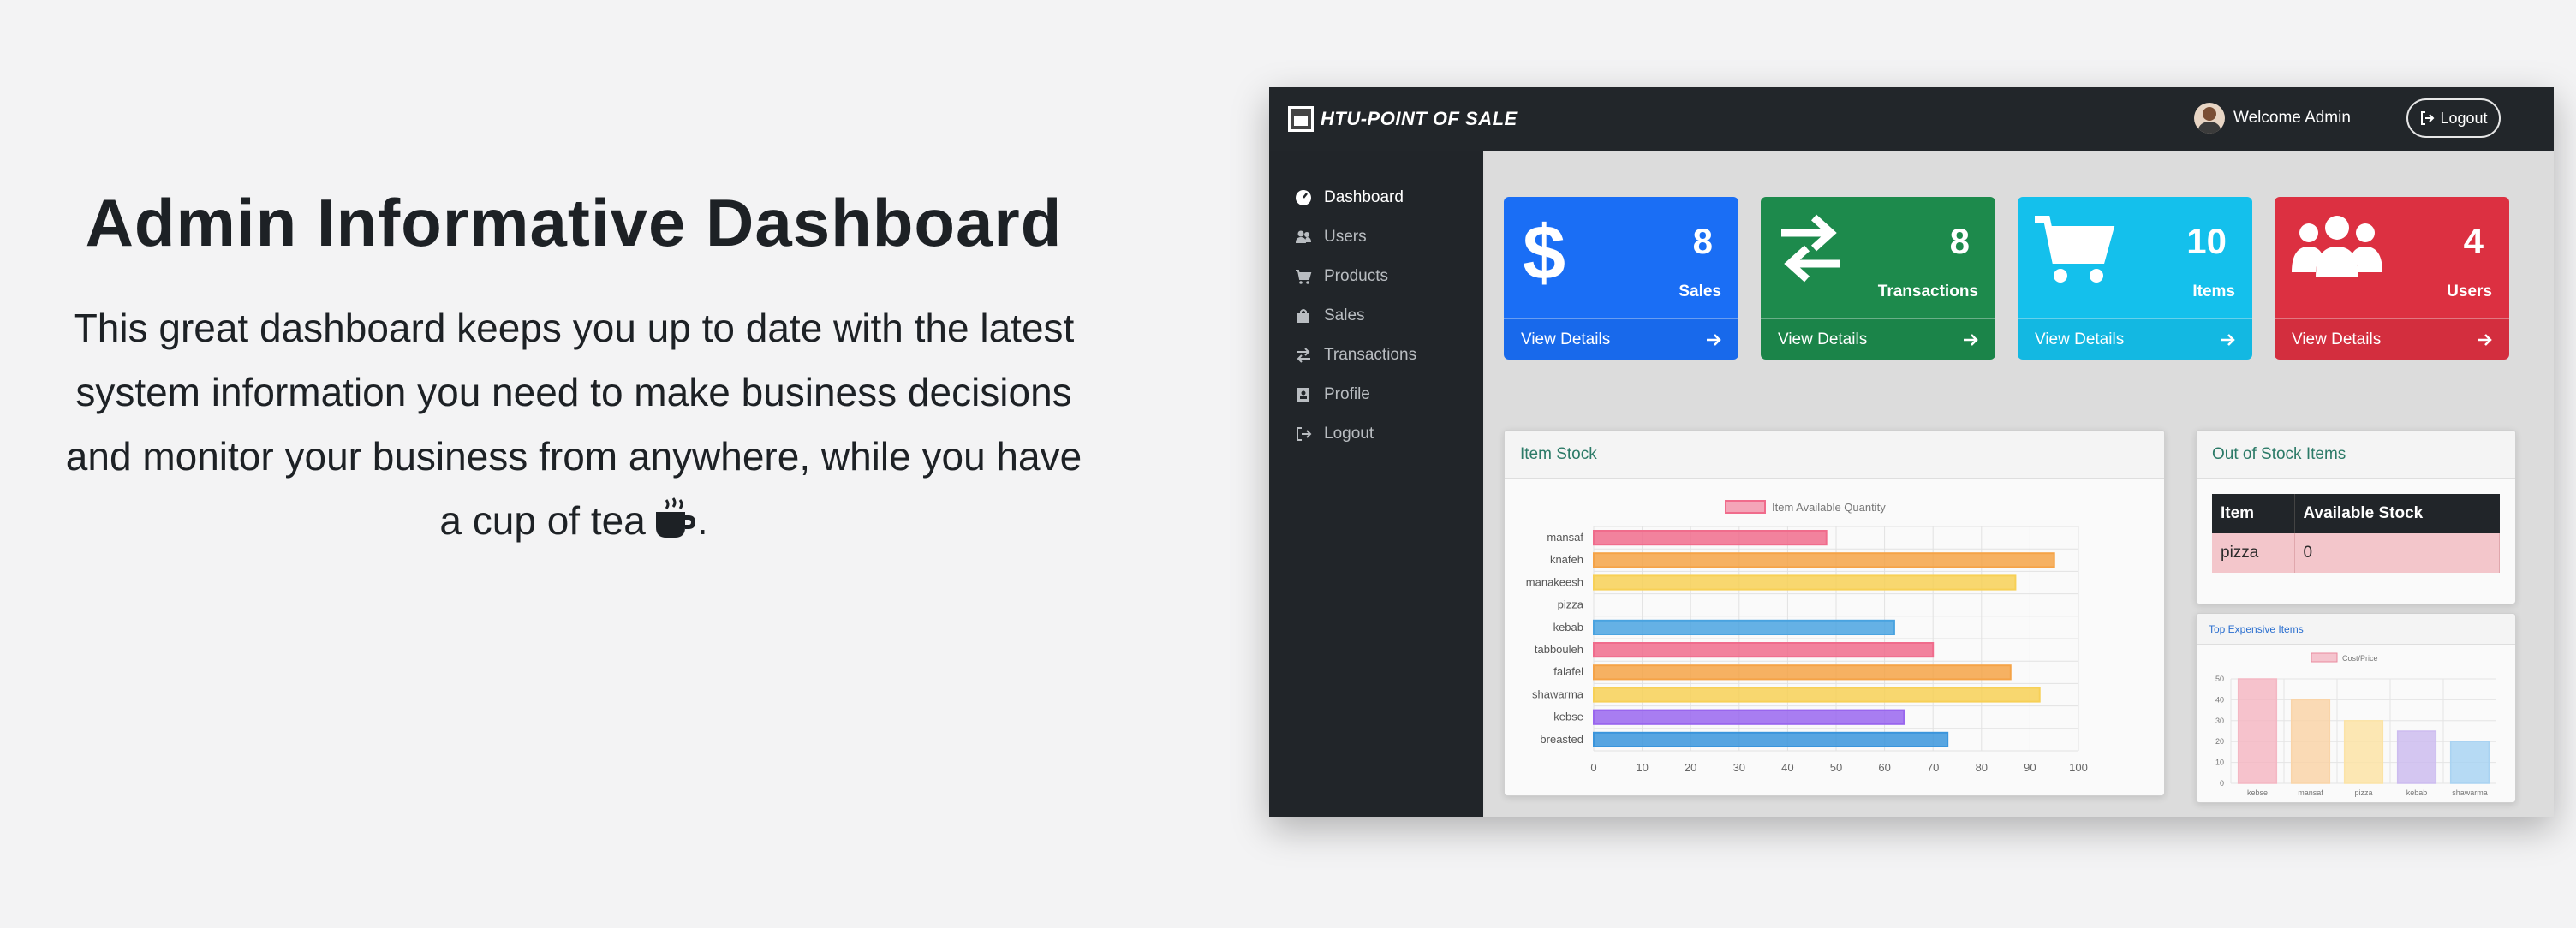 This screenshot has height=928, width=2576. What do you see at coordinates (1960, 241) in the screenshot?
I see `transactions-count: 8` at bounding box center [1960, 241].